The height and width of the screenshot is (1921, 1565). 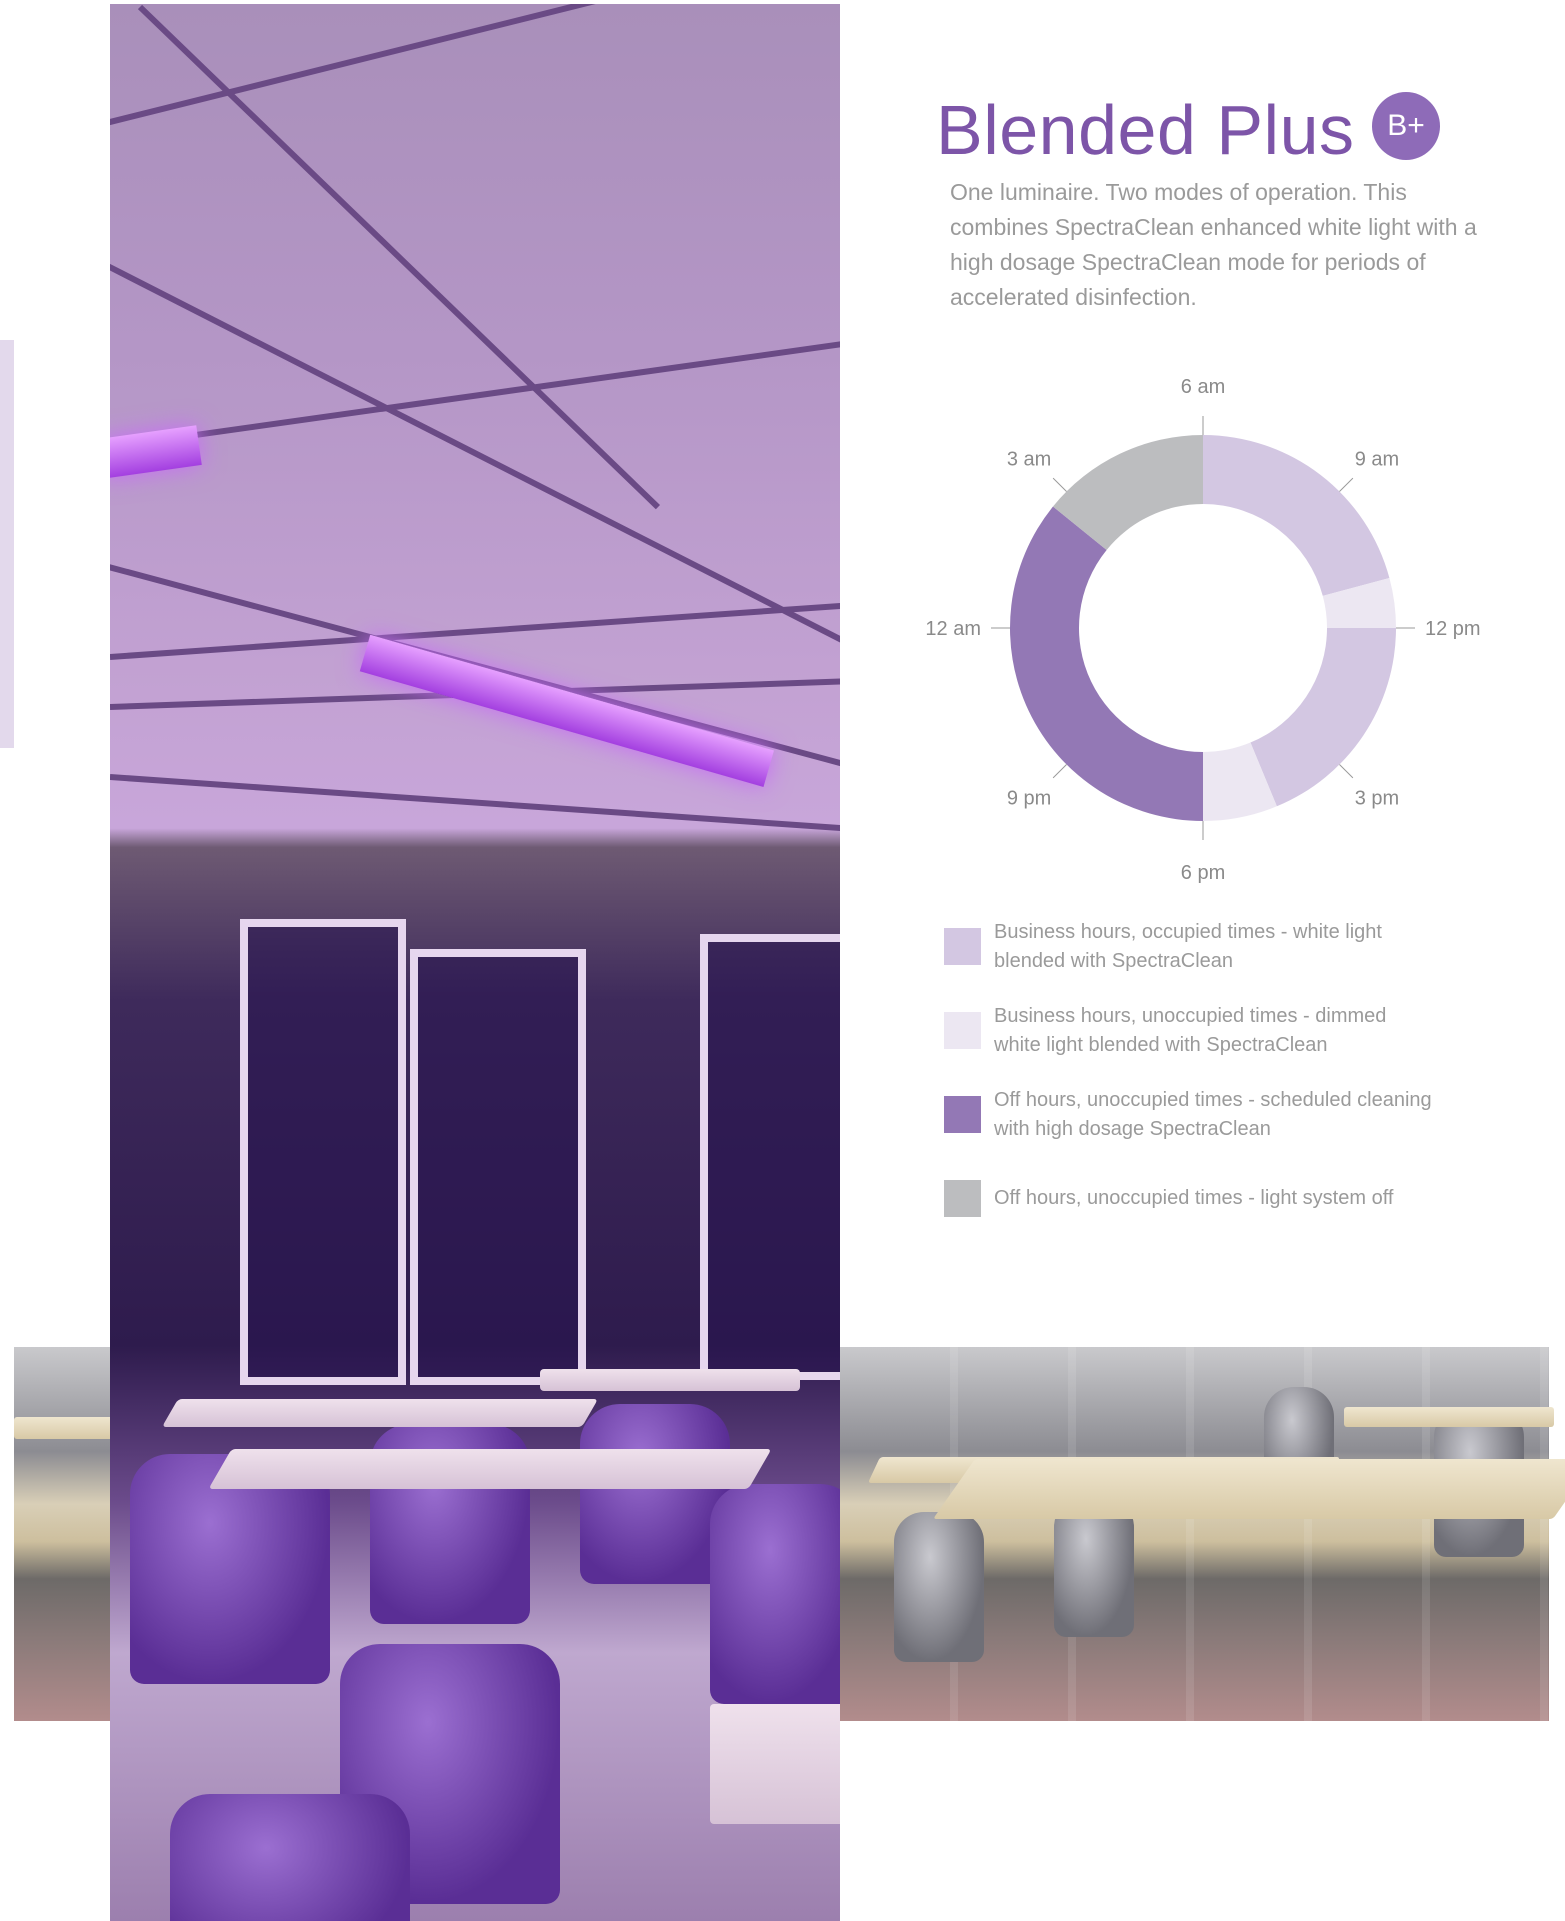 What do you see at coordinates (1323, 717) in the screenshot?
I see `donut-segment-business-occupied` at bounding box center [1323, 717].